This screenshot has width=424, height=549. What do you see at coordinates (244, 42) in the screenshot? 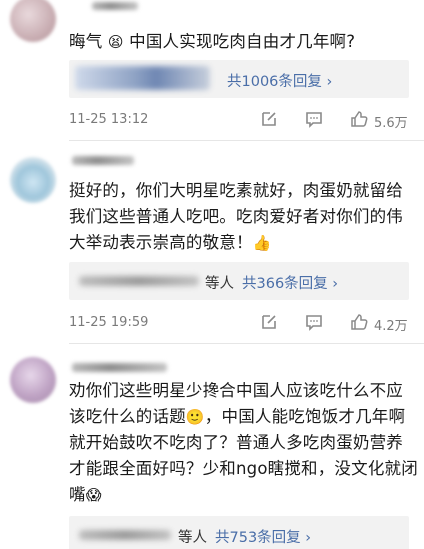
I see `comment-text: 晦气 😫 中国人实现吃肉自由才几年啊?` at bounding box center [244, 42].